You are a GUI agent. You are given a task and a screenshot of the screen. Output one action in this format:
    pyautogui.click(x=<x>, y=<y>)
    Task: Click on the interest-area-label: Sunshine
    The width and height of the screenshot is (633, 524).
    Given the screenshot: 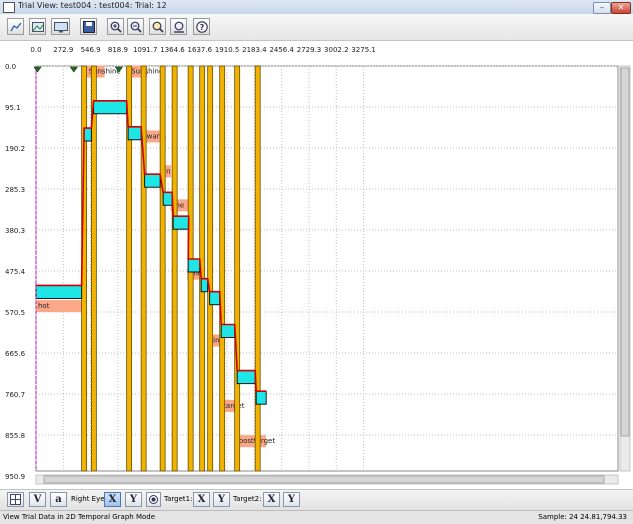 What is the action you would take?
    pyautogui.click(x=147, y=71)
    